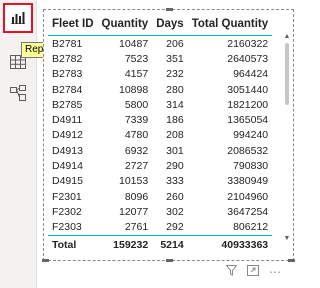  Describe the element at coordinates (133, 211) in the screenshot. I see `quantity-cell: 12077` at that location.